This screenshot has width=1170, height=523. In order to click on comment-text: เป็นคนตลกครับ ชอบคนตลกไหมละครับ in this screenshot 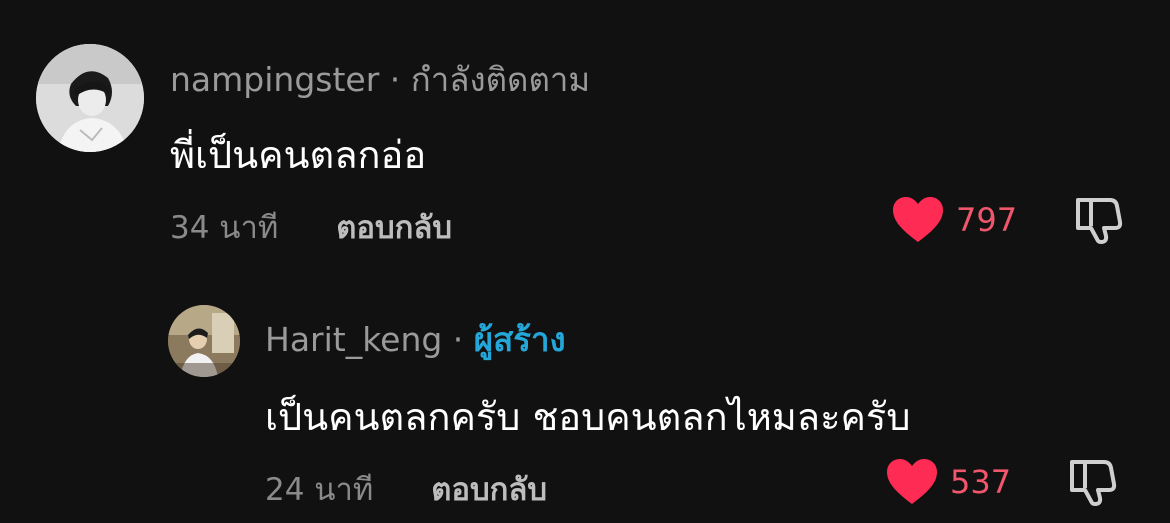, I will do `click(588, 417)`.